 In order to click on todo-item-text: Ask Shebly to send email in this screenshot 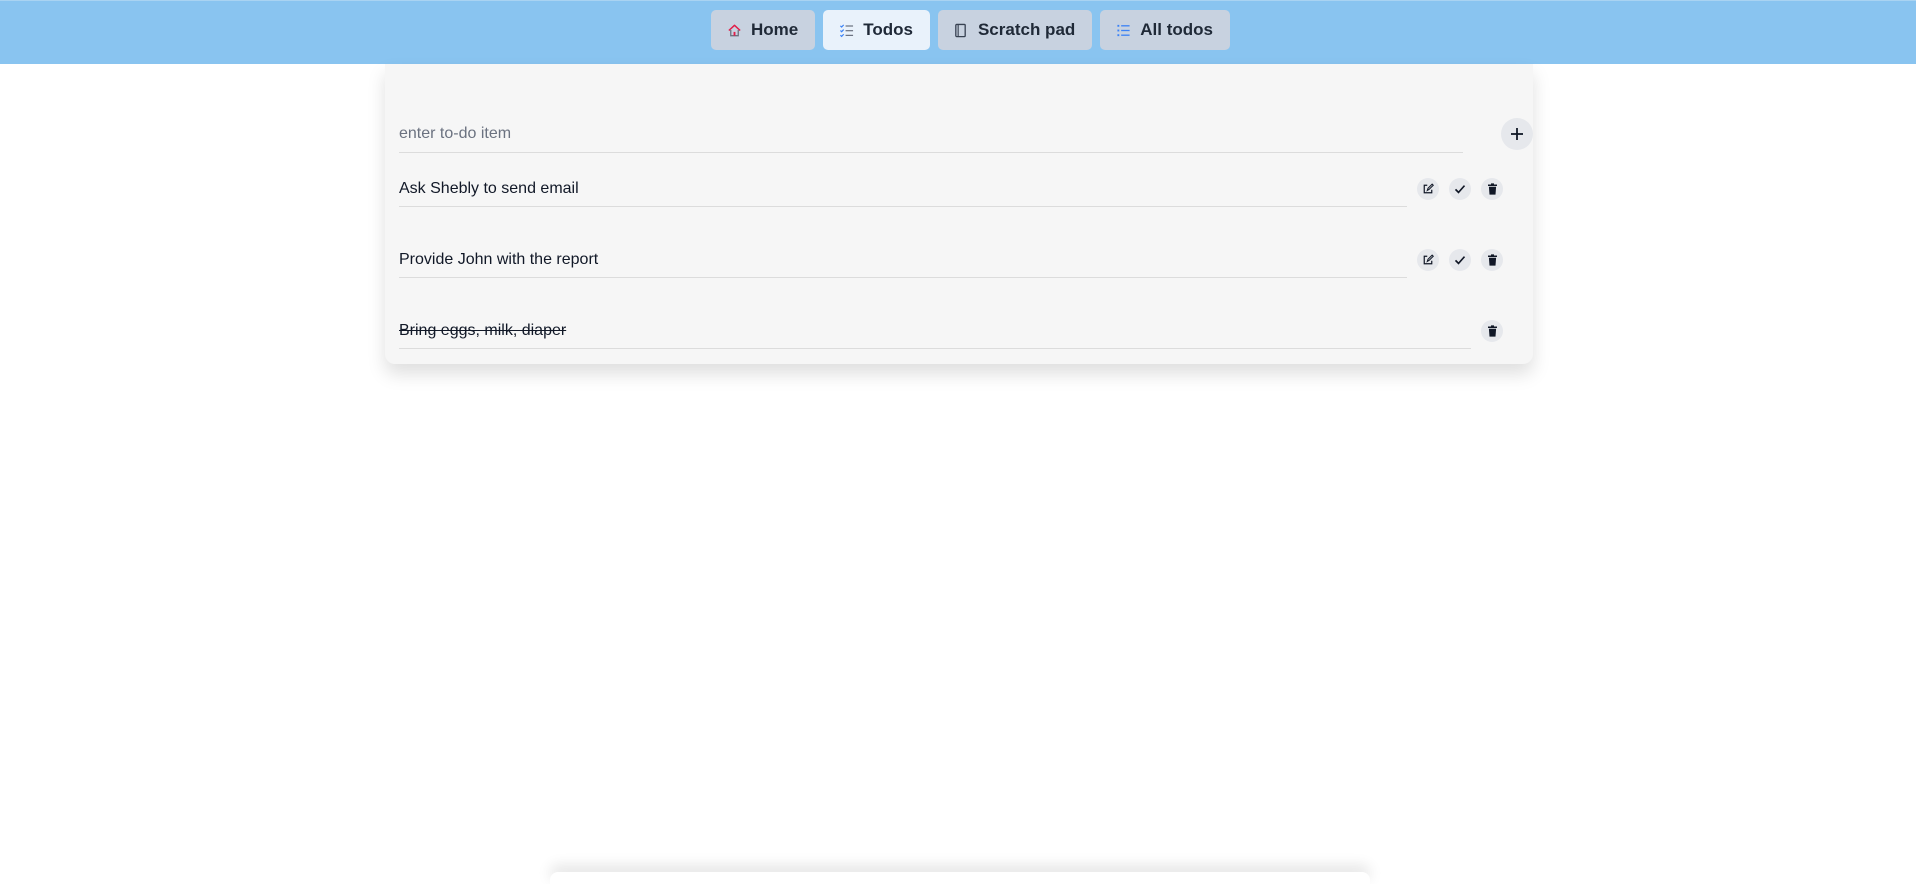, I will do `click(903, 189)`.